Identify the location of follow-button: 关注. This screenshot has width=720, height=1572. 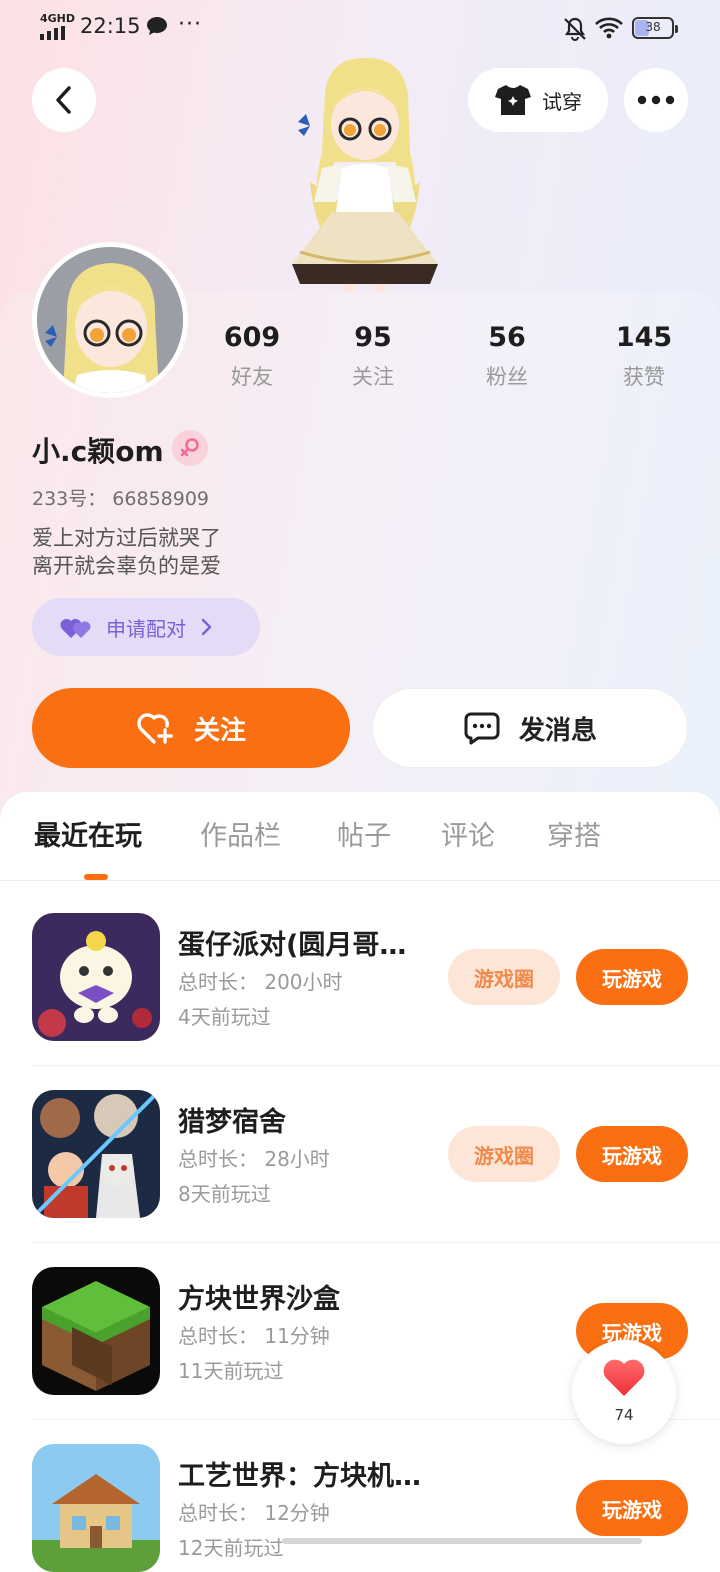
(191, 728).